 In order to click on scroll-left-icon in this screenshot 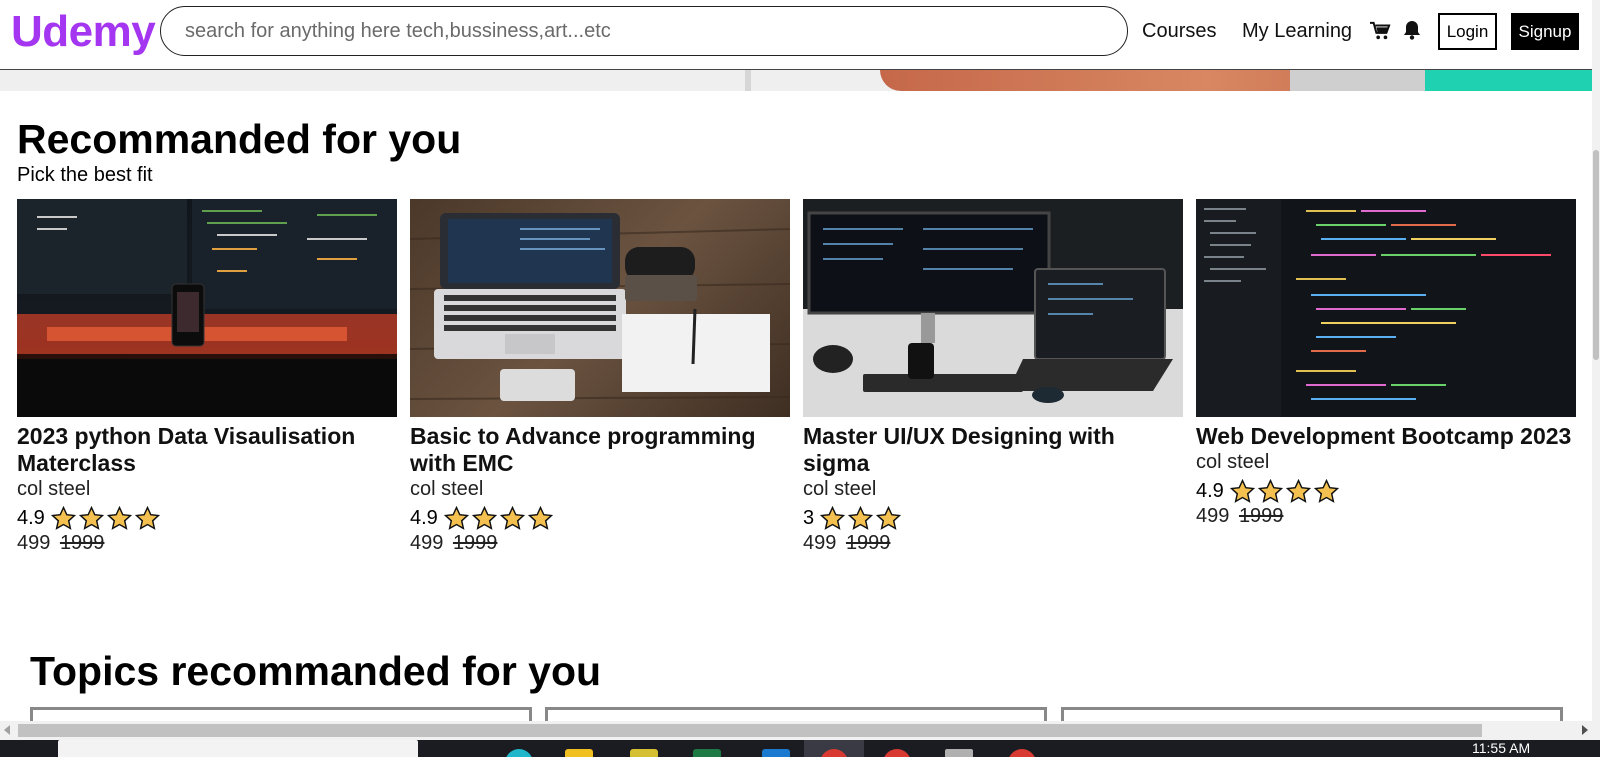, I will do `click(7, 730)`.